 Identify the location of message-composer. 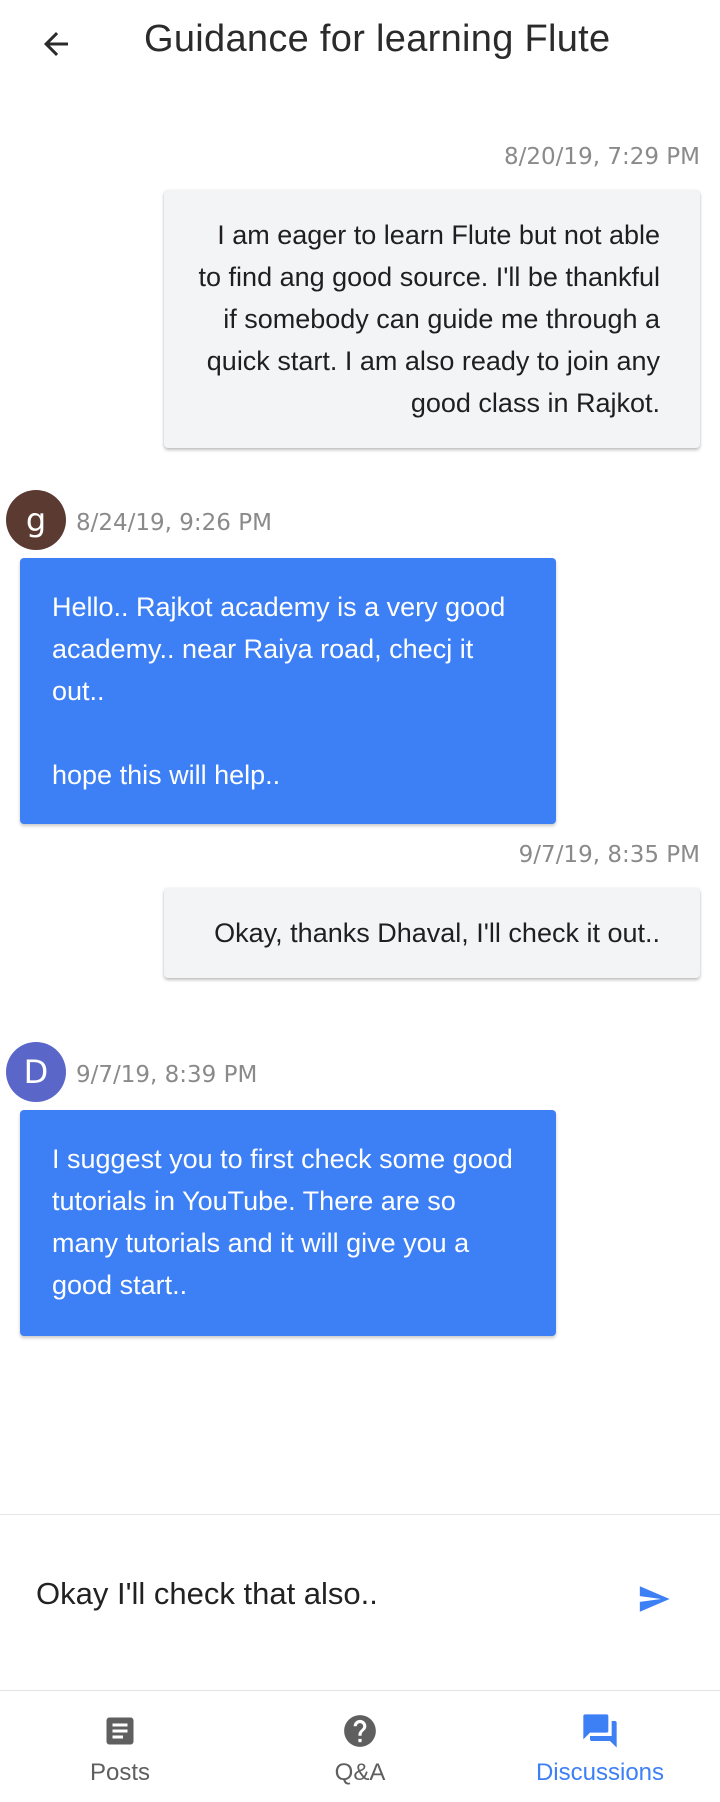
(360, 1602).